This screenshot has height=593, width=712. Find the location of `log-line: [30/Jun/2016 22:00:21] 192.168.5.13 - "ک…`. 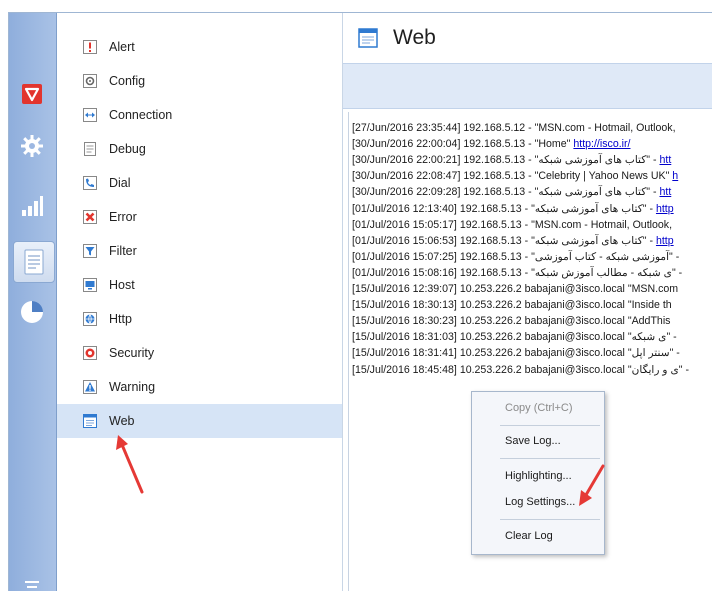

log-line: [30/Jun/2016 22:00:21] 192.168.5.13 - "ک… is located at coordinates (512, 160).